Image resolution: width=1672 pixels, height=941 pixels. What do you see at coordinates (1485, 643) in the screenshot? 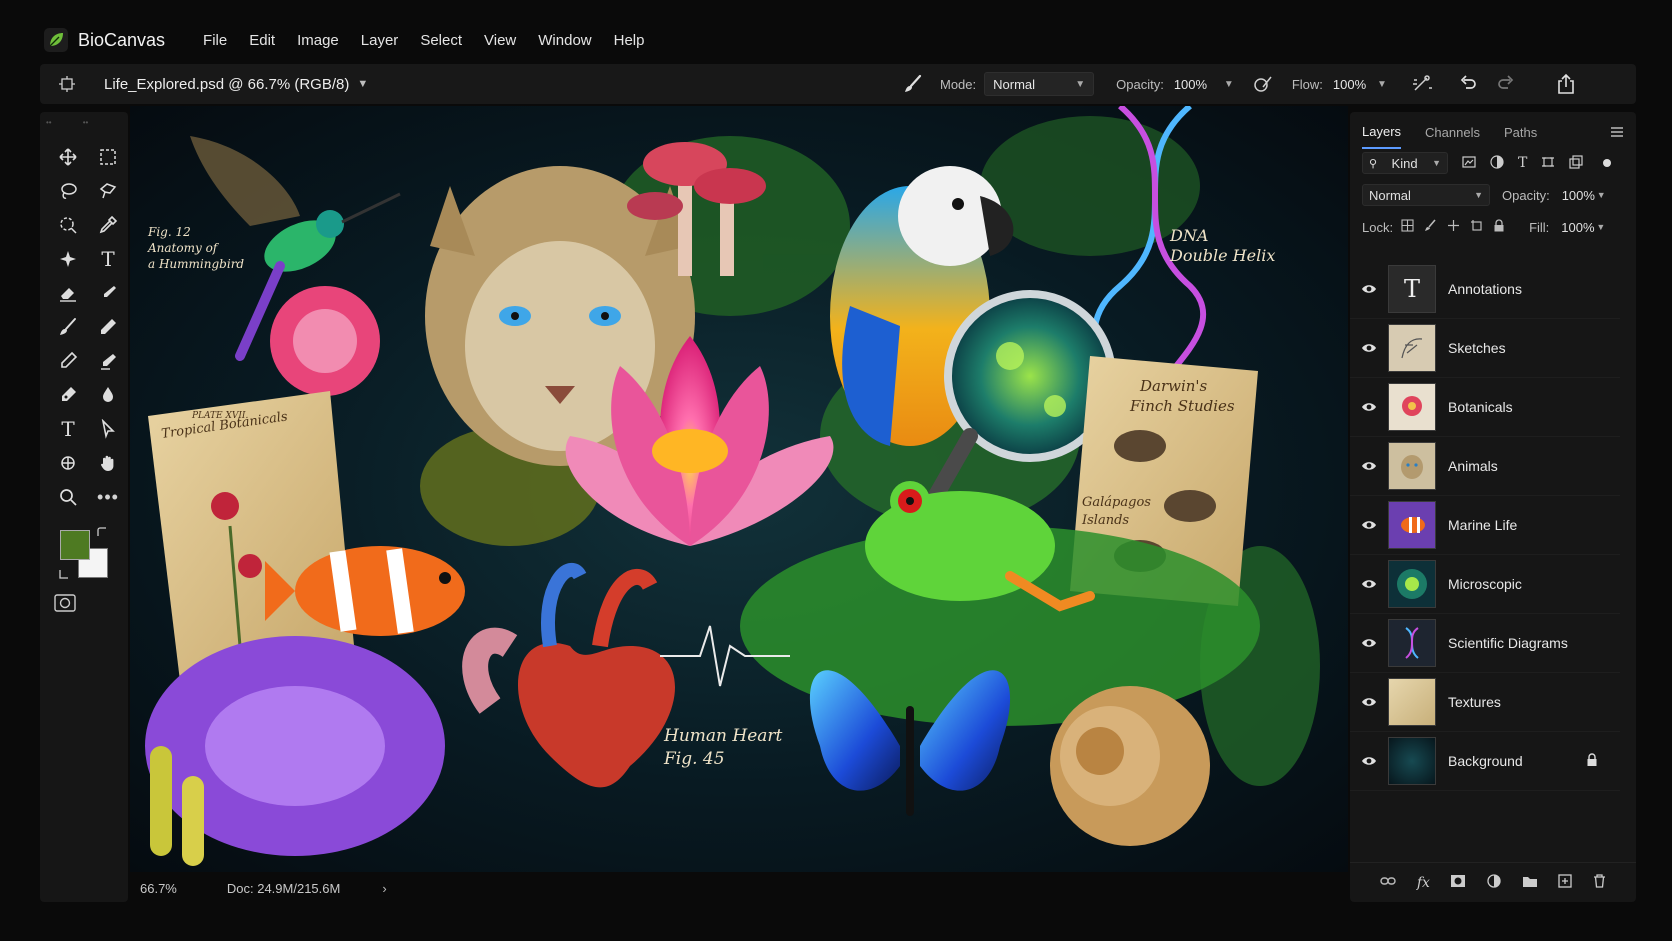
I see `layer-row-scientific-diagrams: Scientific Diagrams` at bounding box center [1485, 643].